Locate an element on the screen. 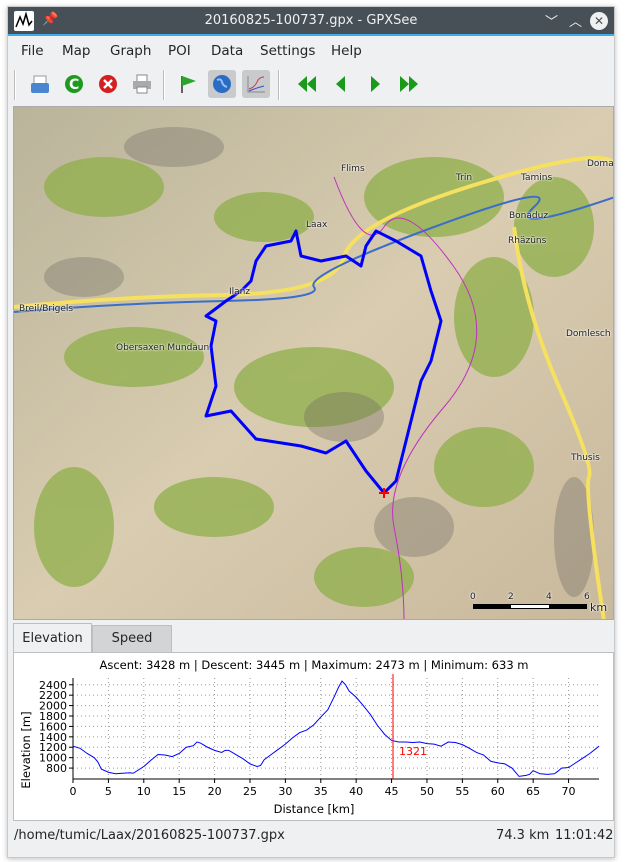  place-label: Domlesch is located at coordinates (588, 334).